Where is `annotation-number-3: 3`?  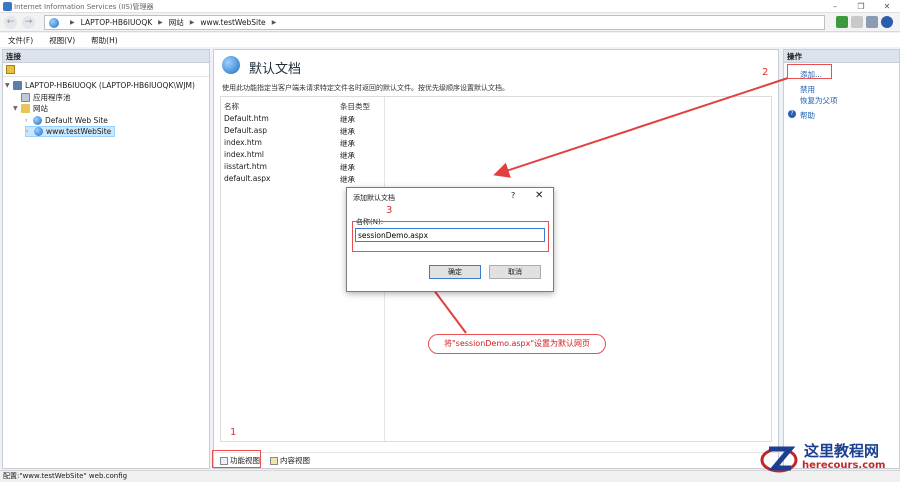 annotation-number-3: 3 is located at coordinates (389, 210).